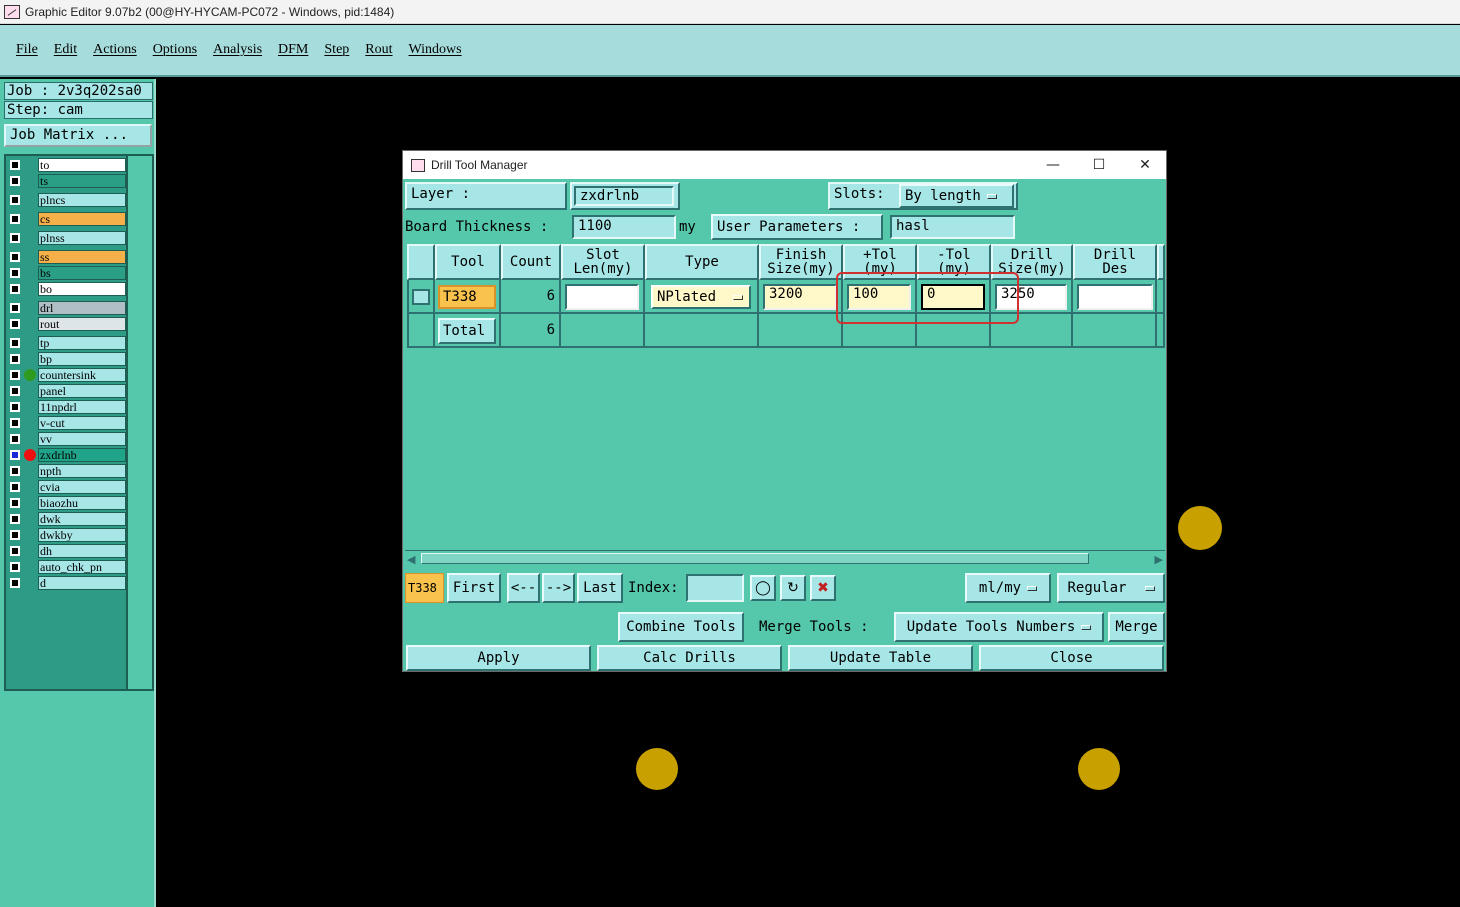 Image resolution: width=1460 pixels, height=907 pixels. I want to click on layer-row-11npdrl: 11npdrl, so click(66, 407).